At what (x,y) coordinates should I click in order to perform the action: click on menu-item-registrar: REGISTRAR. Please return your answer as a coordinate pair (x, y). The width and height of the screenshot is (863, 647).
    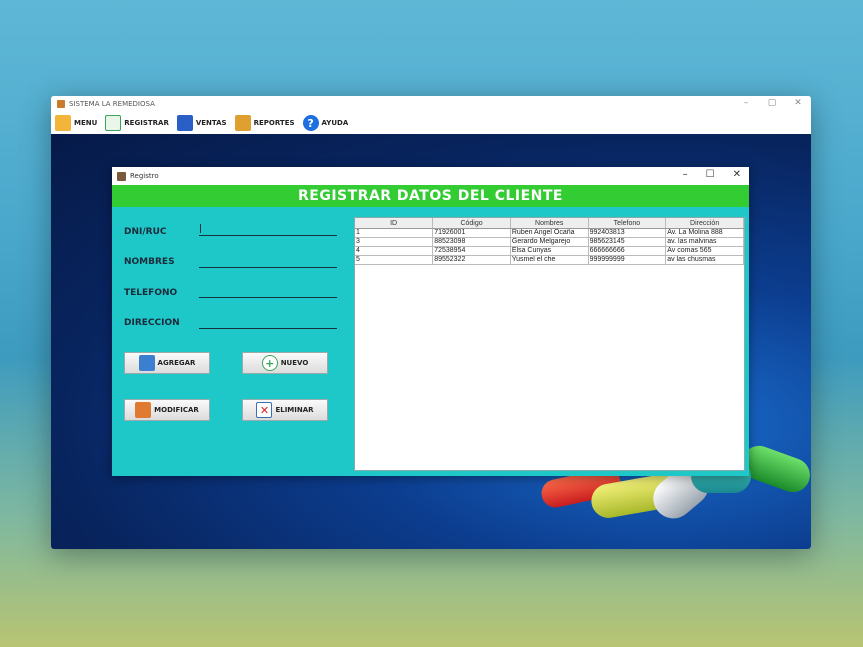
    Looking at the image, I should click on (137, 123).